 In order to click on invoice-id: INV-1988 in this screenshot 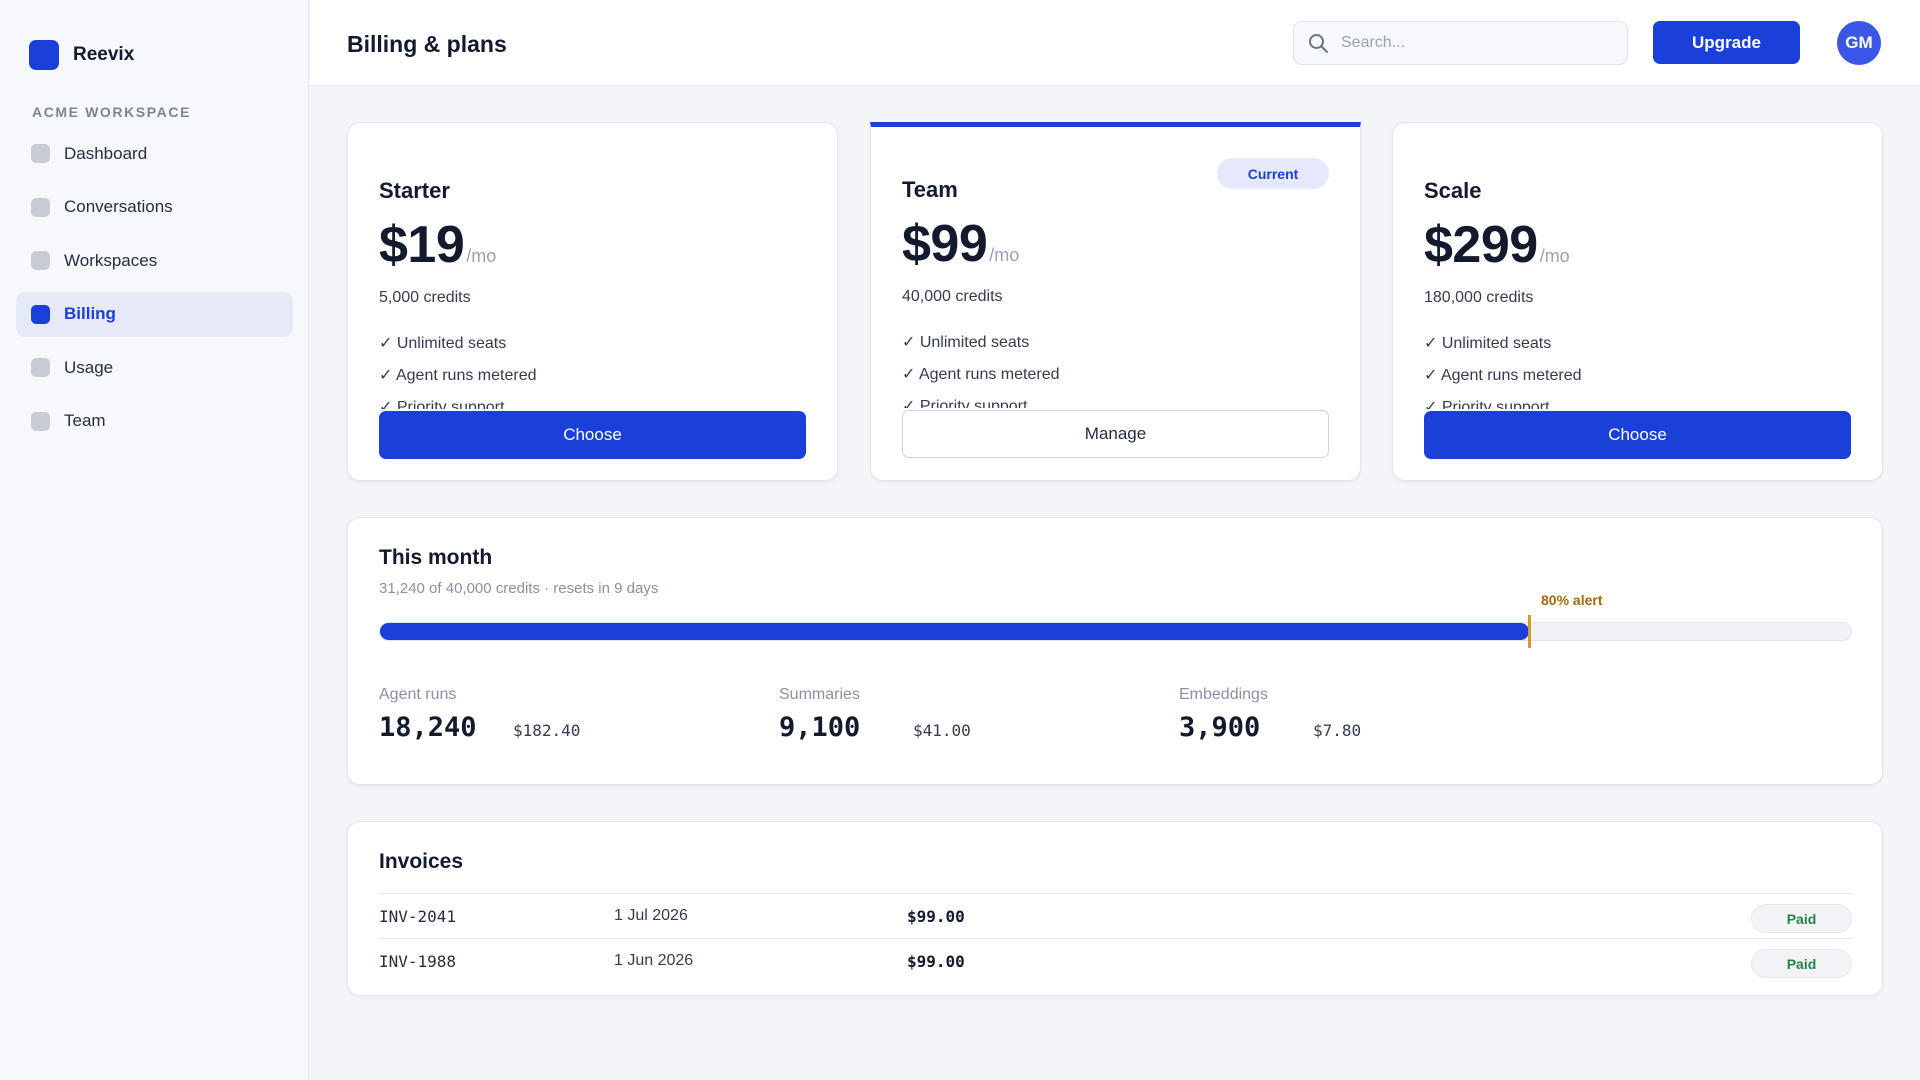, I will do `click(418, 961)`.